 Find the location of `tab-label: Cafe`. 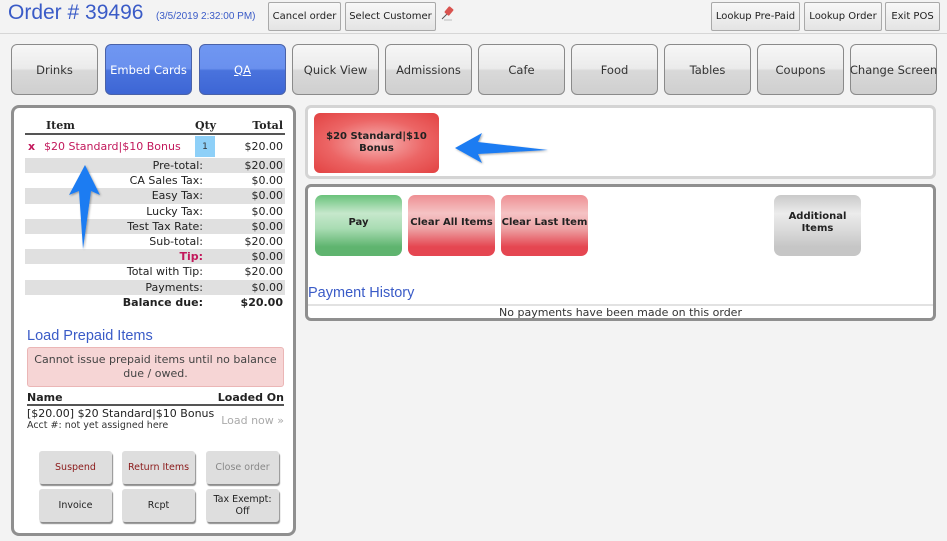

tab-label: Cafe is located at coordinates (521, 69).